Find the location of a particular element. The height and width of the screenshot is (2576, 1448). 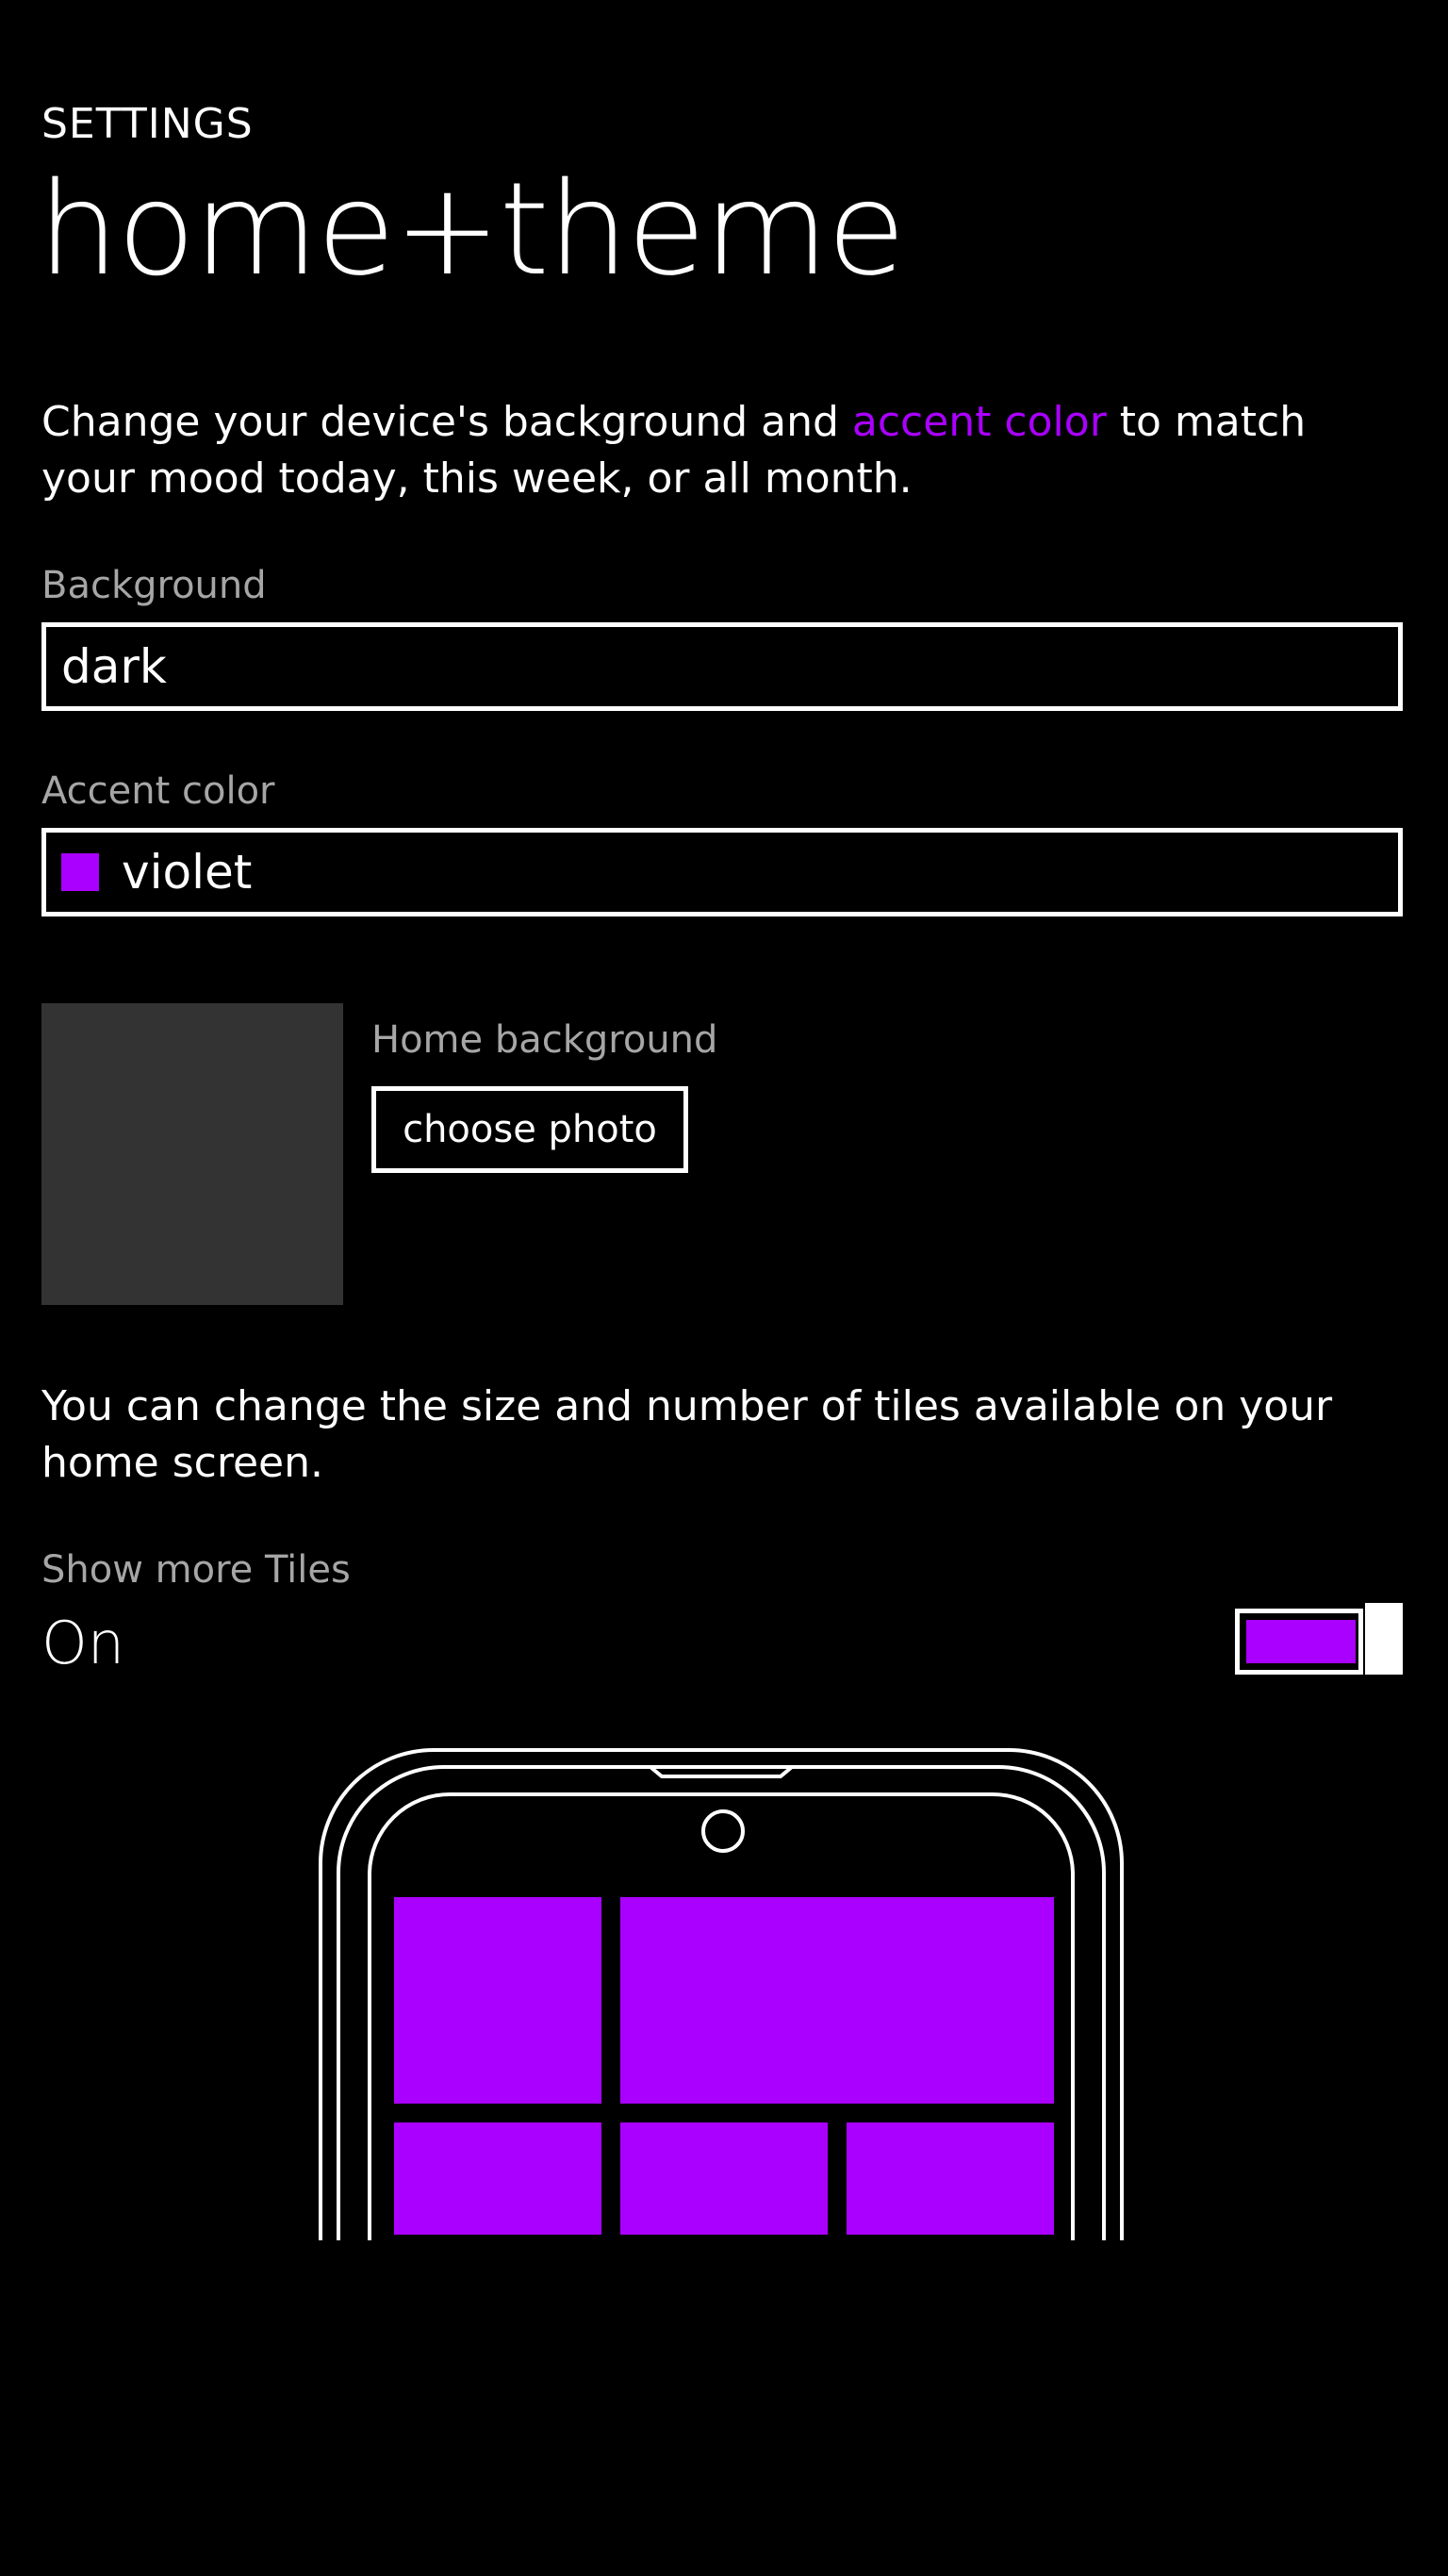

show-more-tiles-toggle is located at coordinates (1320, 1640).